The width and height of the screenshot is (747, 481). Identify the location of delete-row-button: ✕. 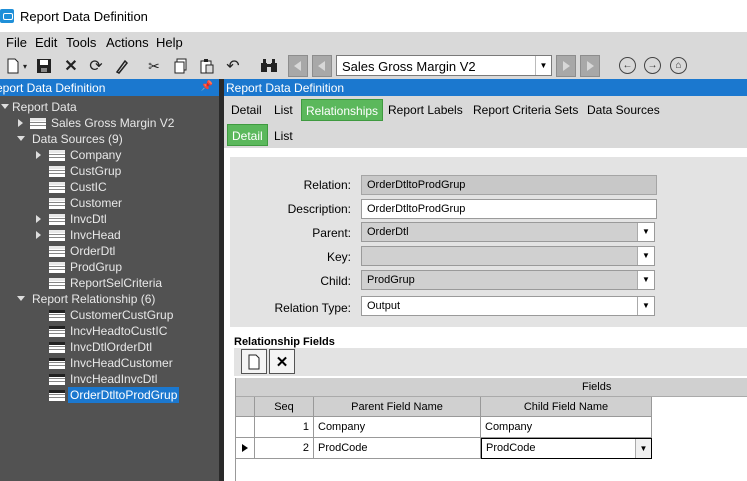
(282, 361).